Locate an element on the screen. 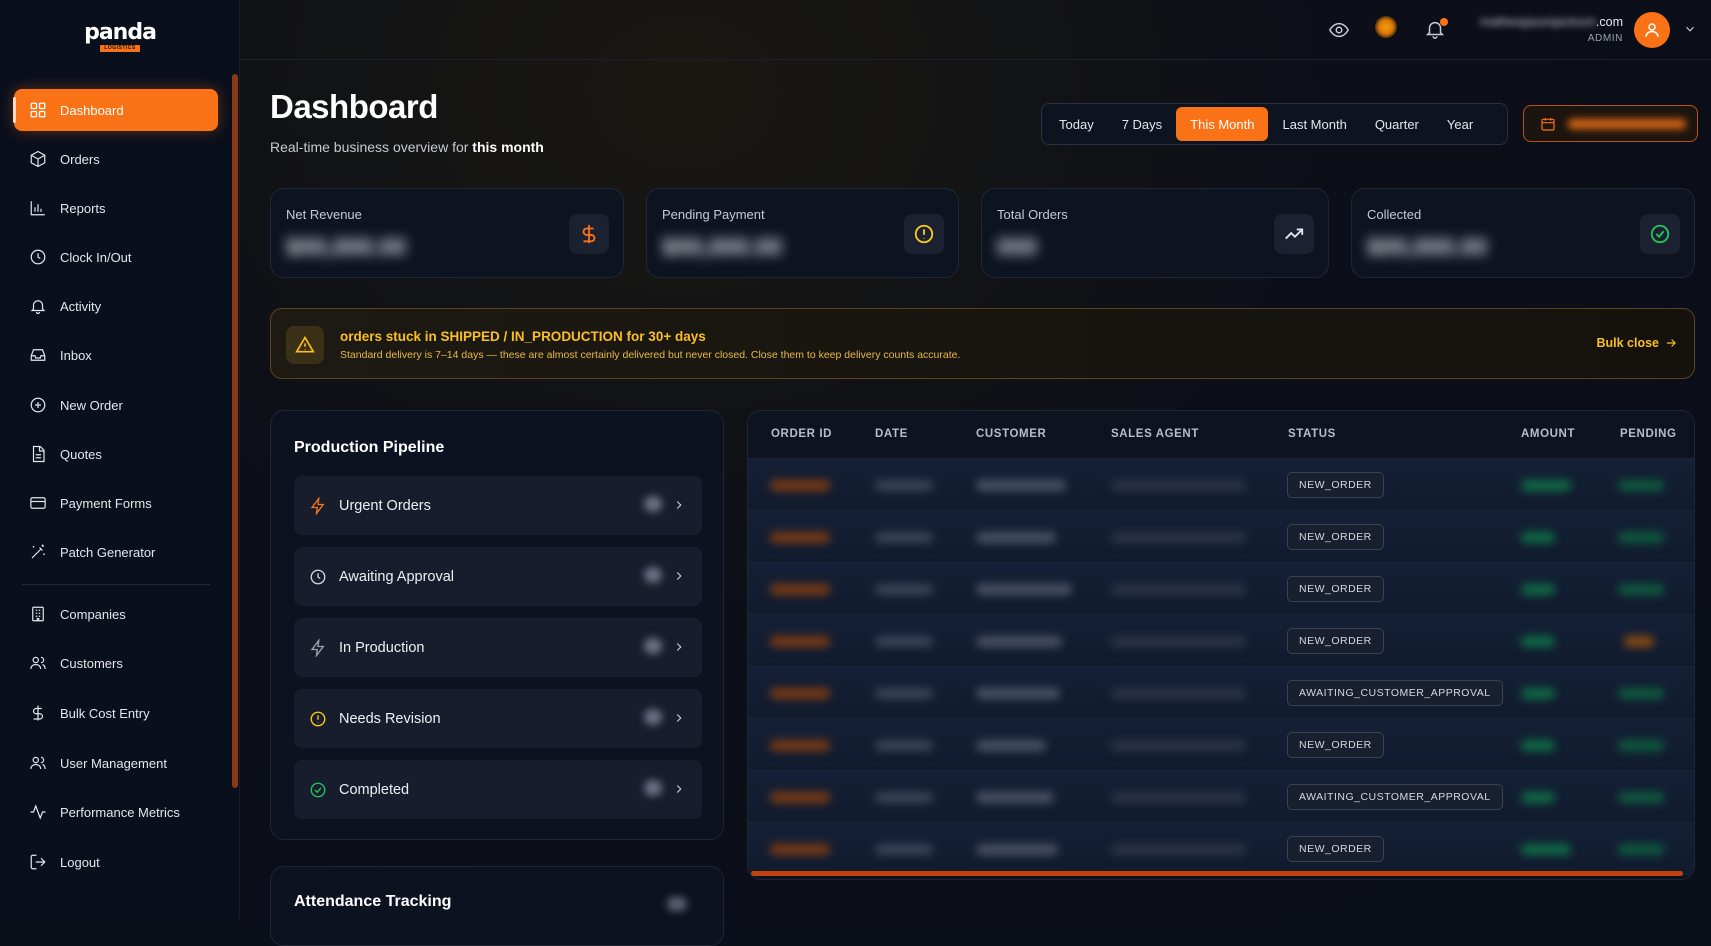 This screenshot has width=1711, height=946. sidebar-item-activity: Activity is located at coordinates (116, 306).